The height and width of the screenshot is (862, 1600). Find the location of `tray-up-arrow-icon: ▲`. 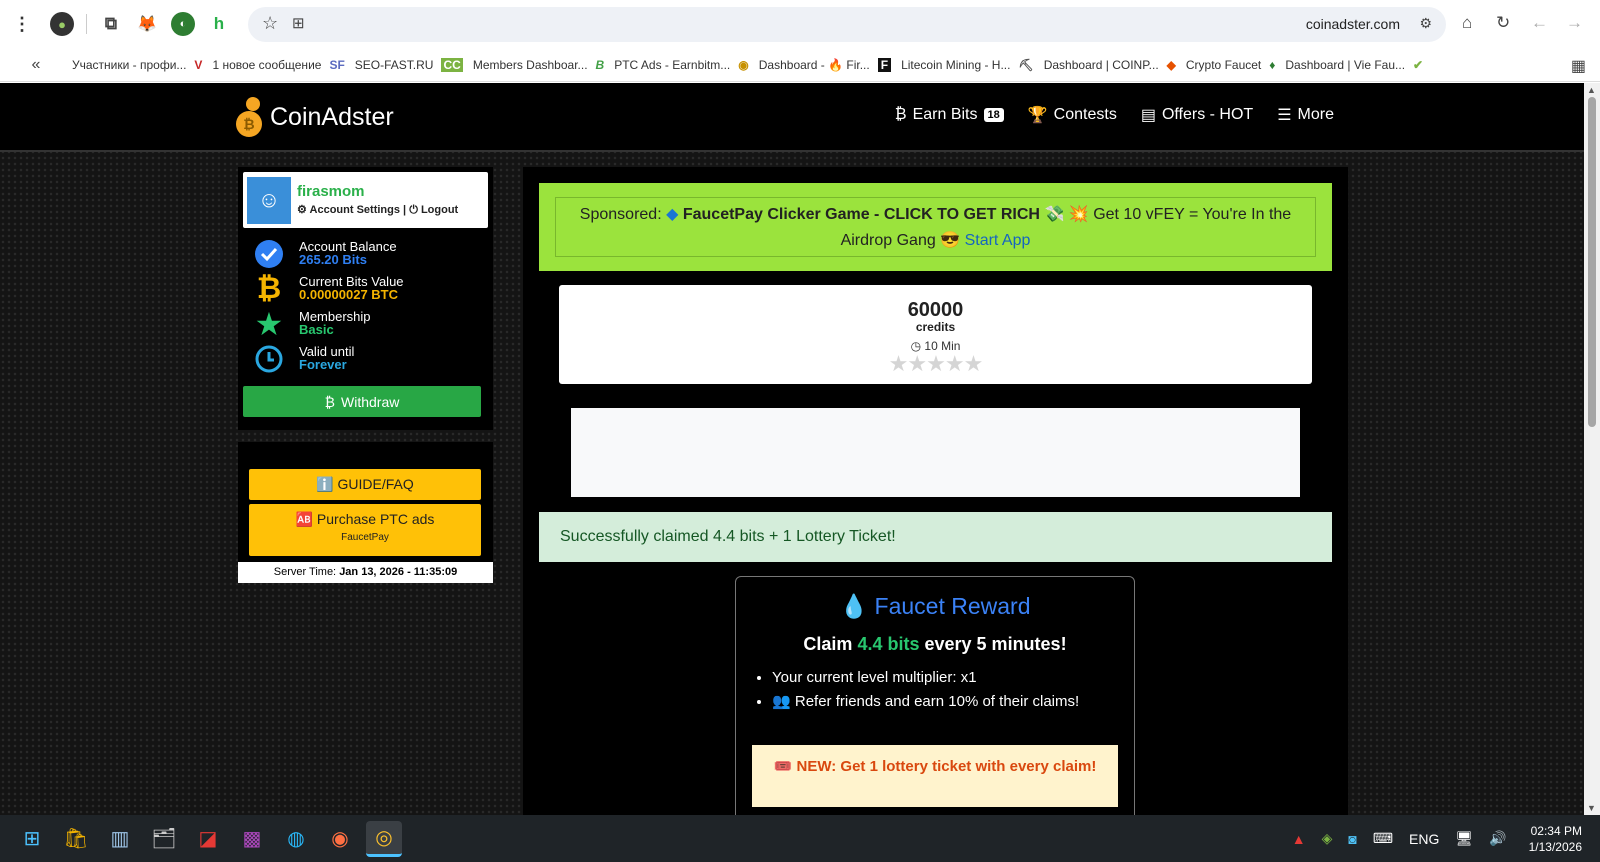

tray-up-arrow-icon: ▲ is located at coordinates (1299, 839).